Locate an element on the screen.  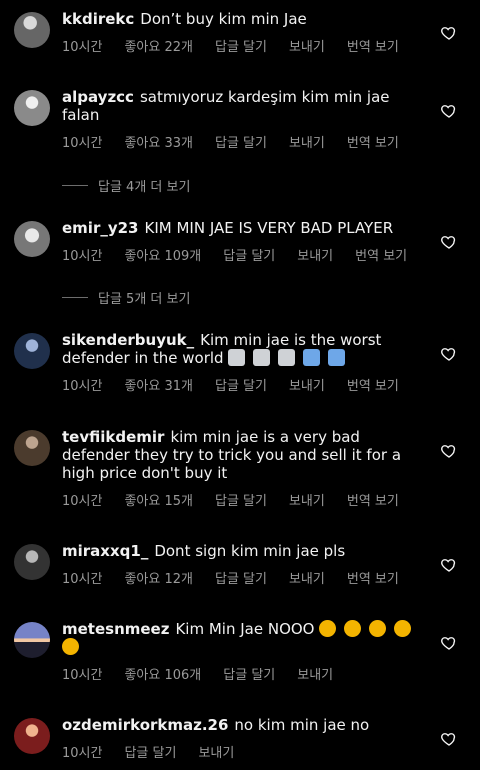
view-replies: 답글 4개 더 보기 is located at coordinates (126, 185).